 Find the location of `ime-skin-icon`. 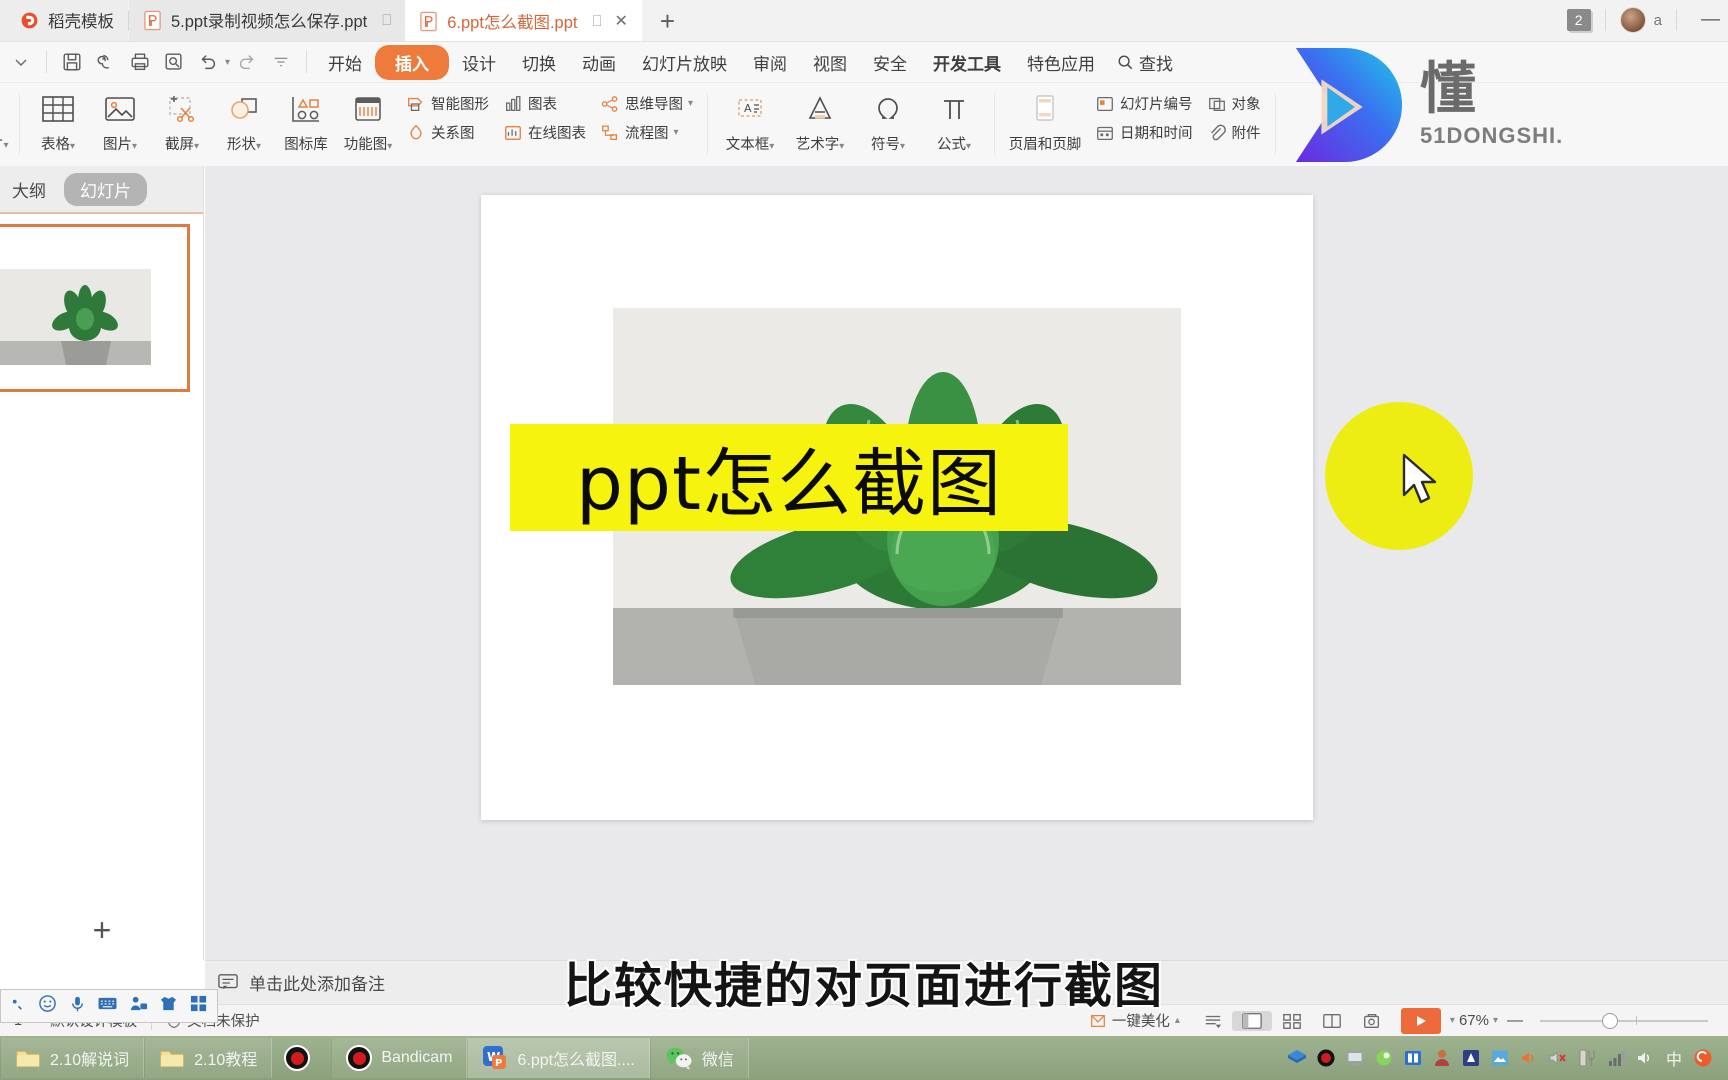

ime-skin-icon is located at coordinates (168, 1006).